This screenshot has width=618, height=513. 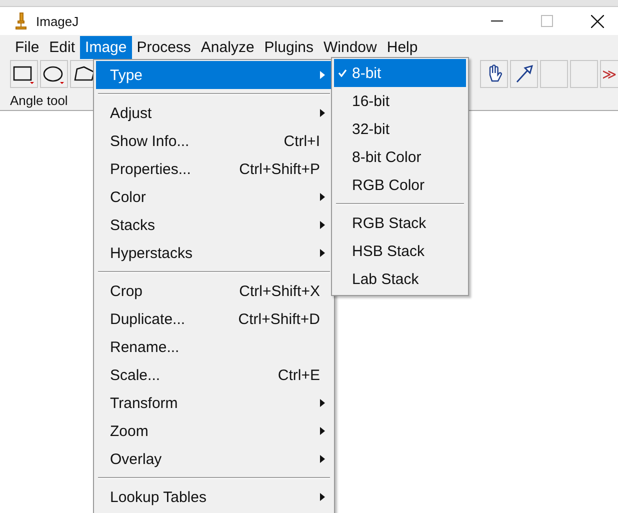 I want to click on menu-item: Duplicate... Ctrl+Shift+D, so click(x=214, y=319).